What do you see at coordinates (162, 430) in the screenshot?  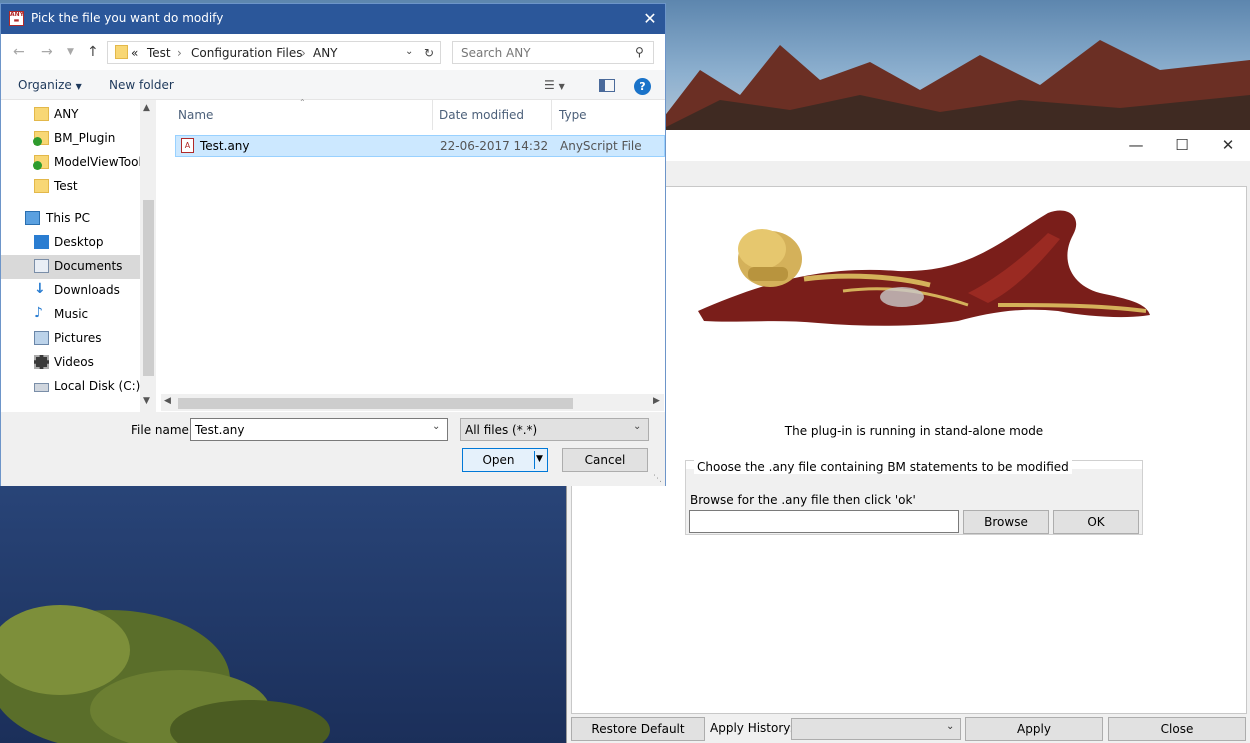 I see `file-name-label: File name:` at bounding box center [162, 430].